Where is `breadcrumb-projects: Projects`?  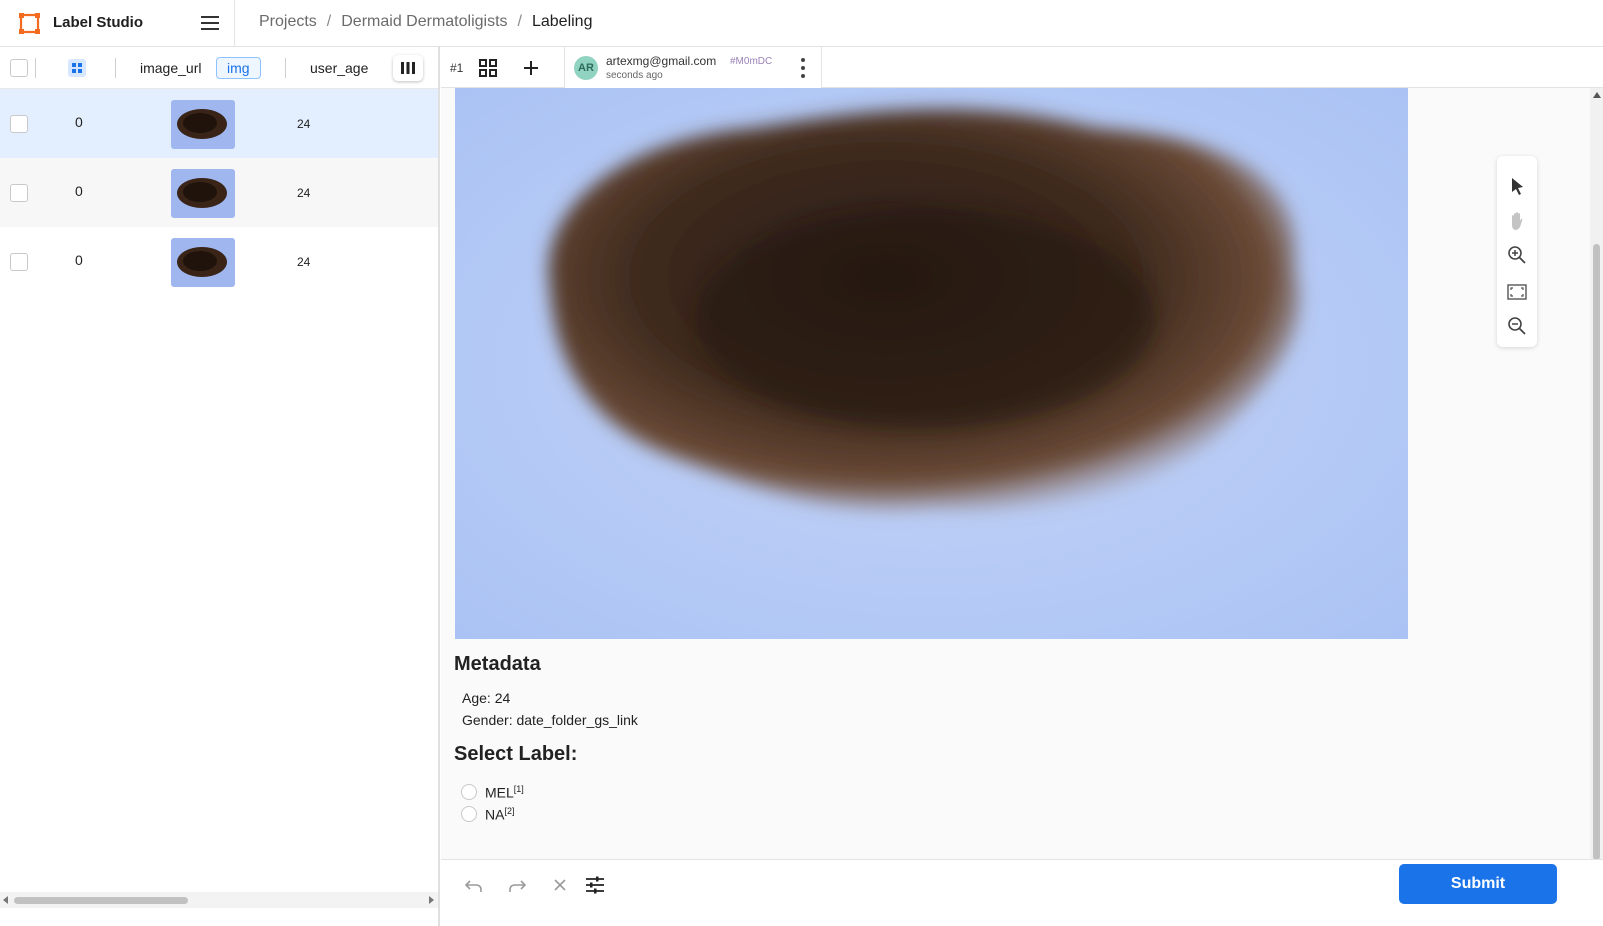 breadcrumb-projects: Projects is located at coordinates (288, 22).